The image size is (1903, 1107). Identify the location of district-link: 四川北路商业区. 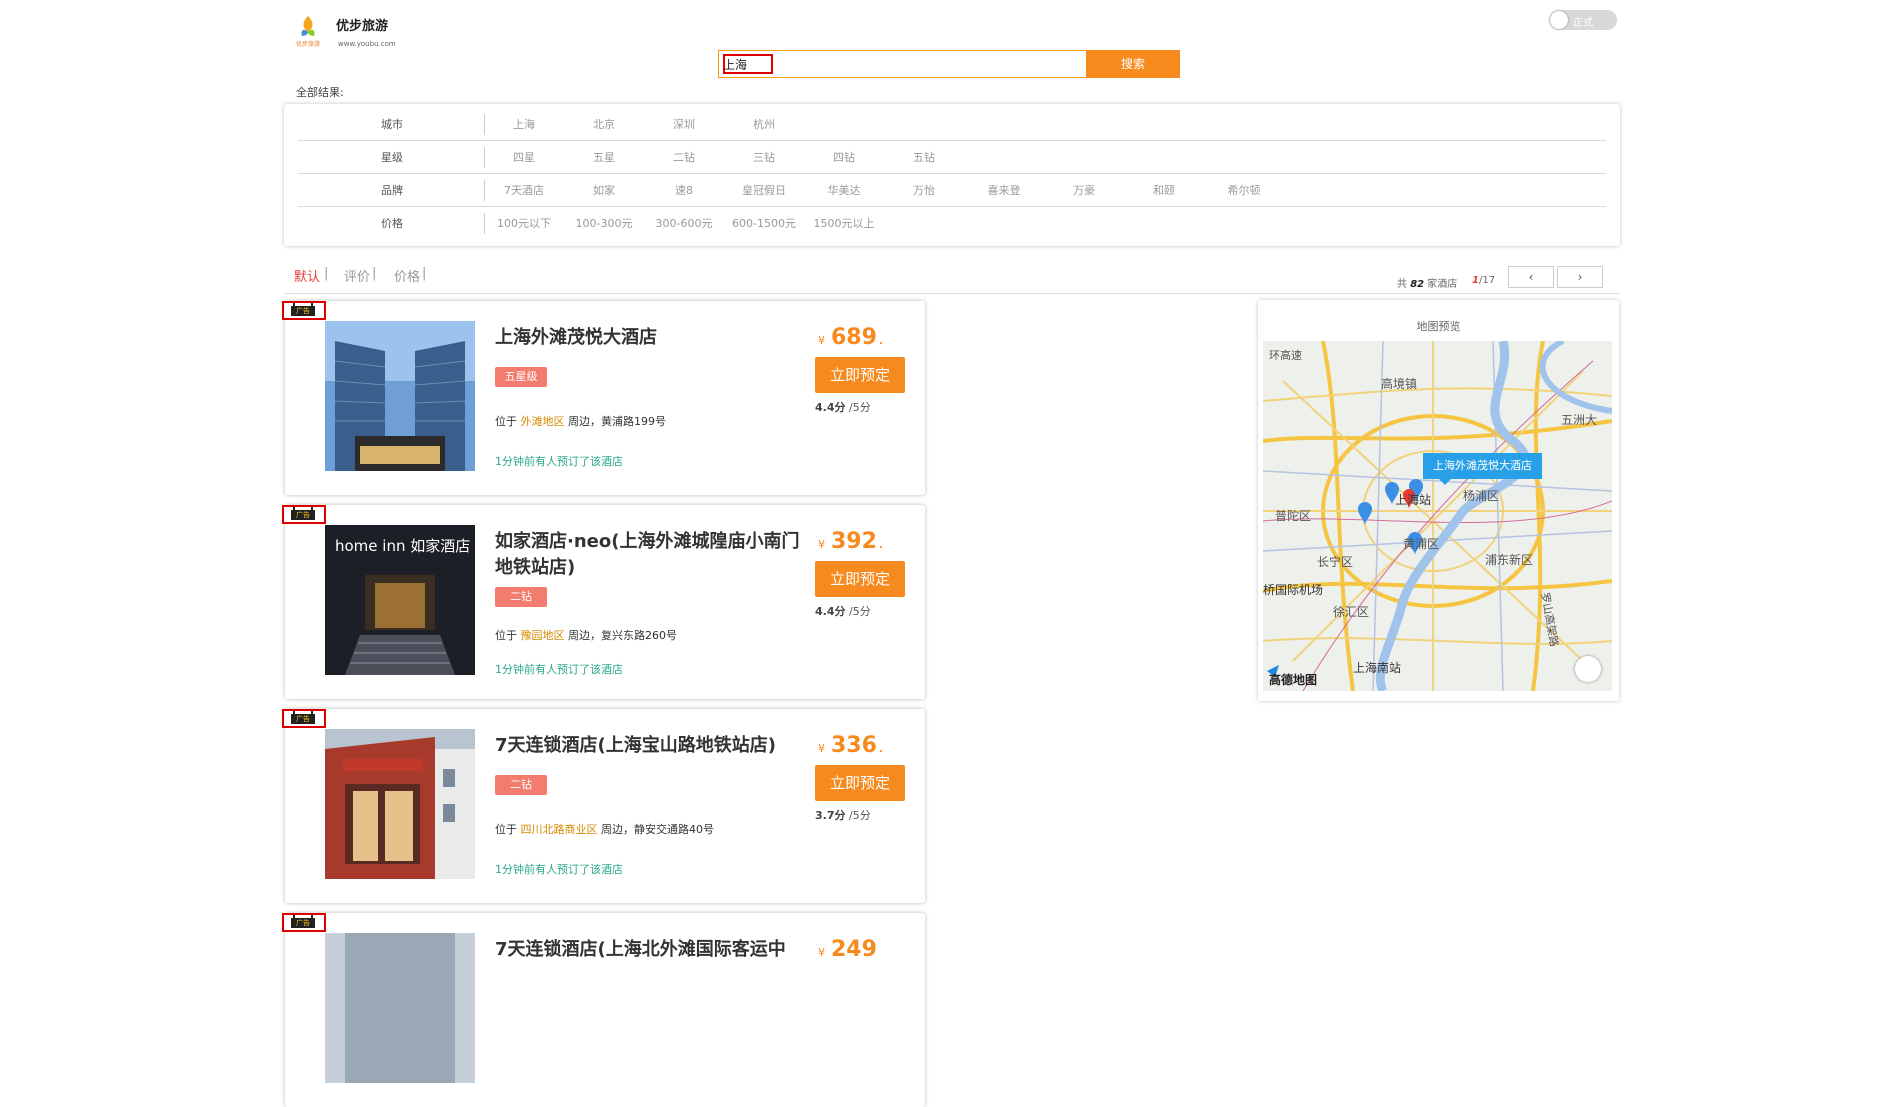
(559, 829).